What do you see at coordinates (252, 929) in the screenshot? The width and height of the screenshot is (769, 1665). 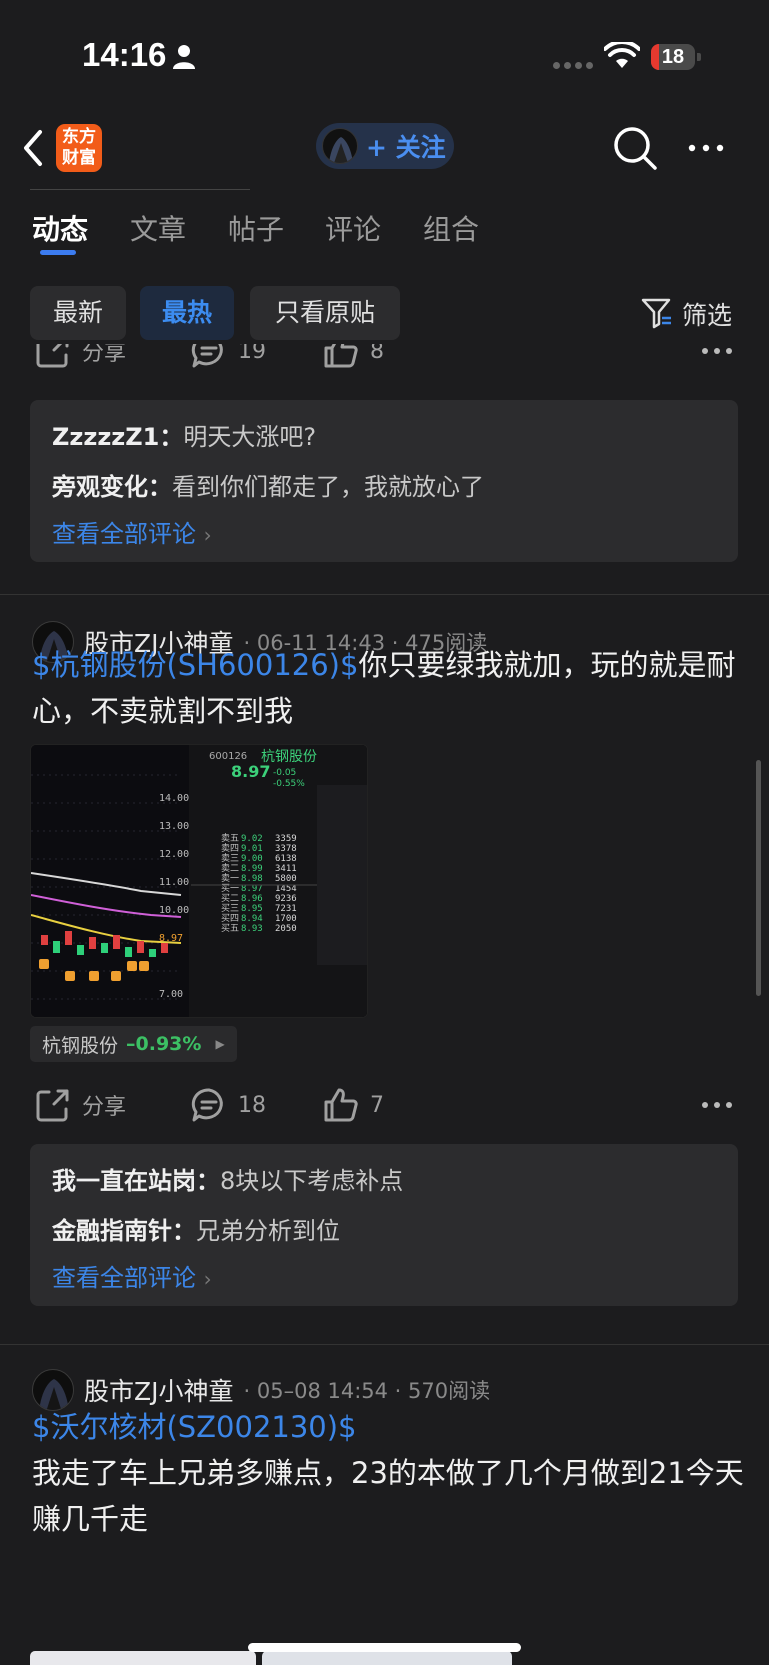 I see `order-book-price: 8.93` at bounding box center [252, 929].